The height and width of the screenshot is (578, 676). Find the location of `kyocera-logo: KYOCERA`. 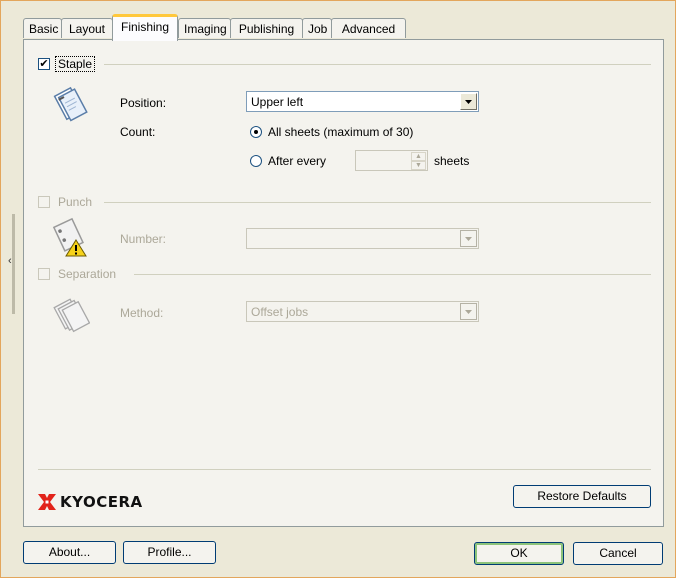

kyocera-logo: KYOCERA is located at coordinates (90, 502).